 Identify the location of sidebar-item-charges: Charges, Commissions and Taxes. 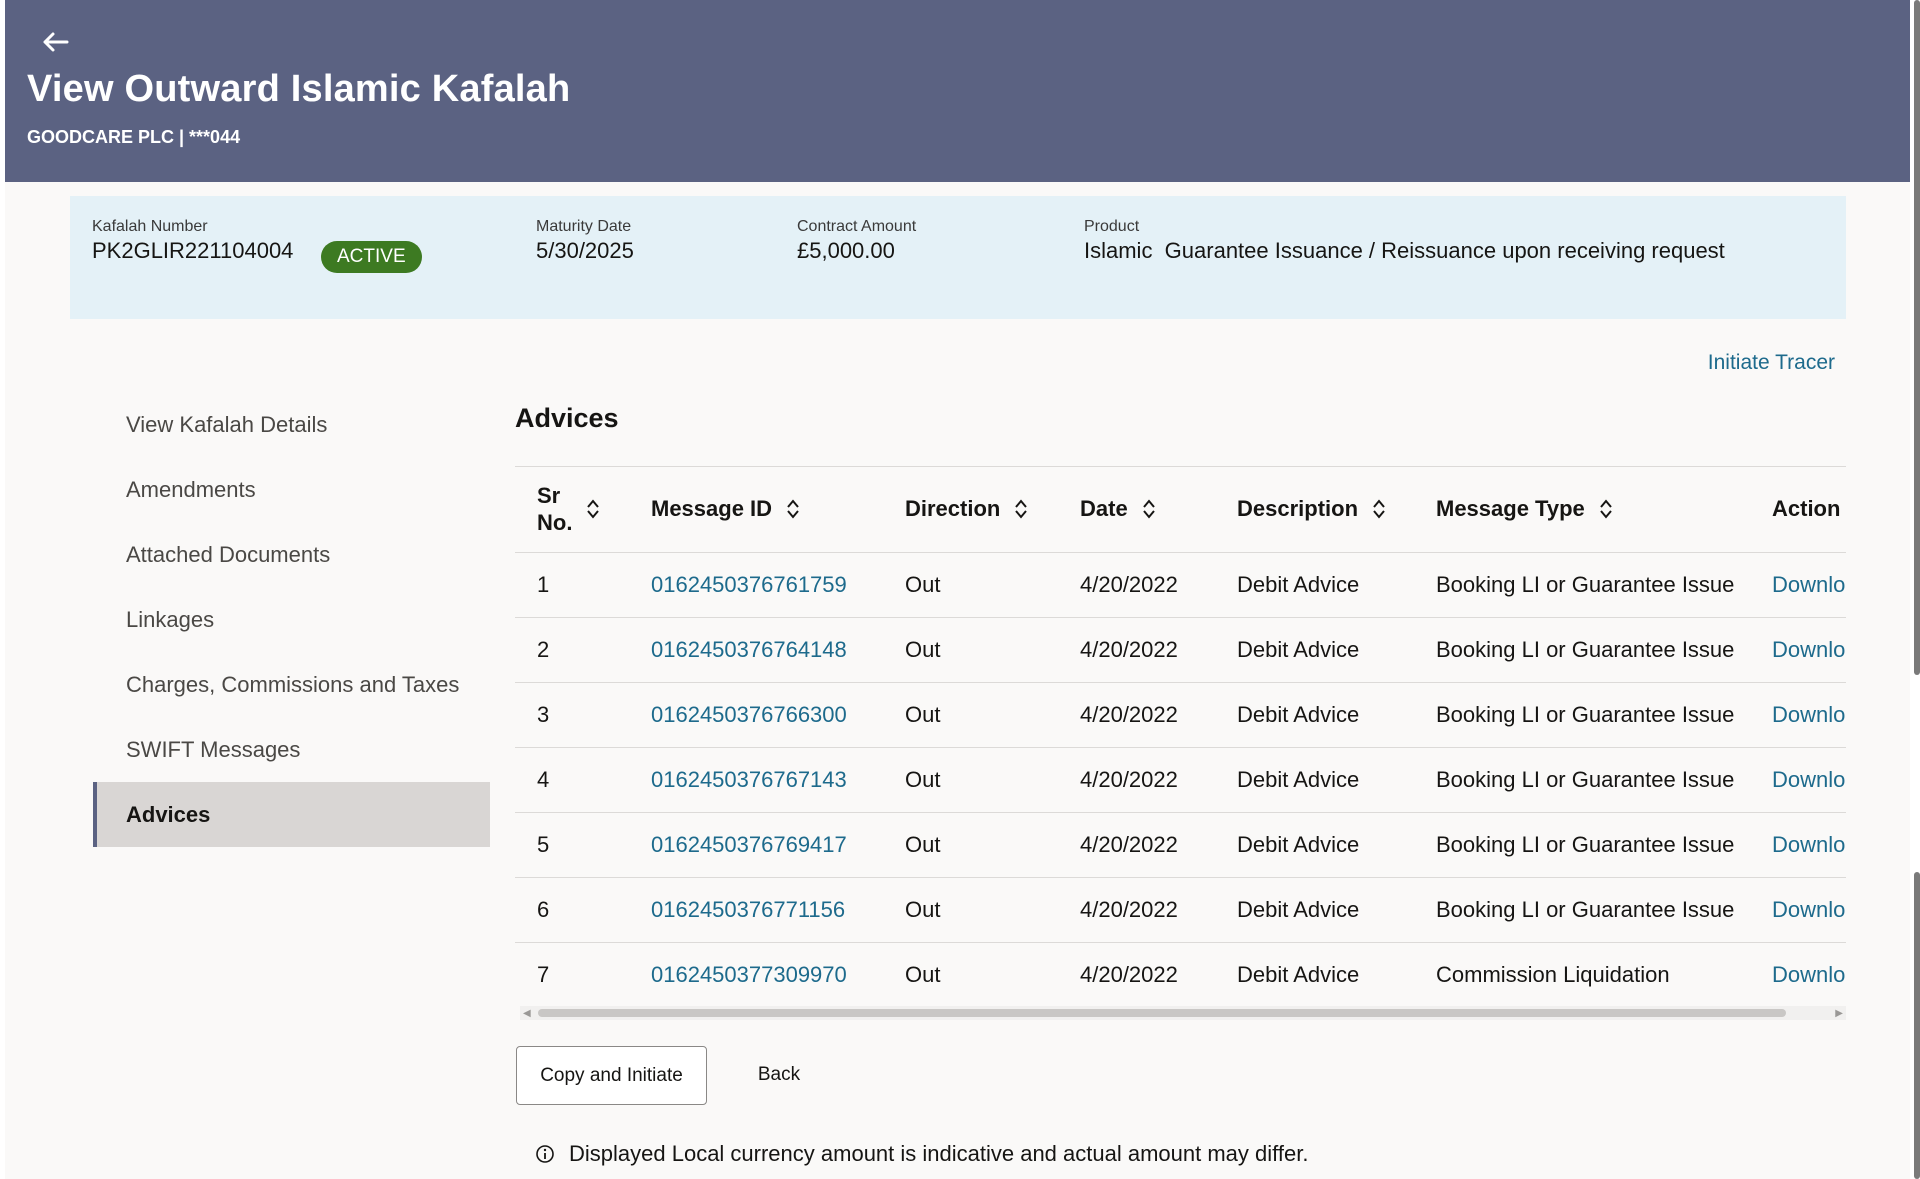
(291, 684).